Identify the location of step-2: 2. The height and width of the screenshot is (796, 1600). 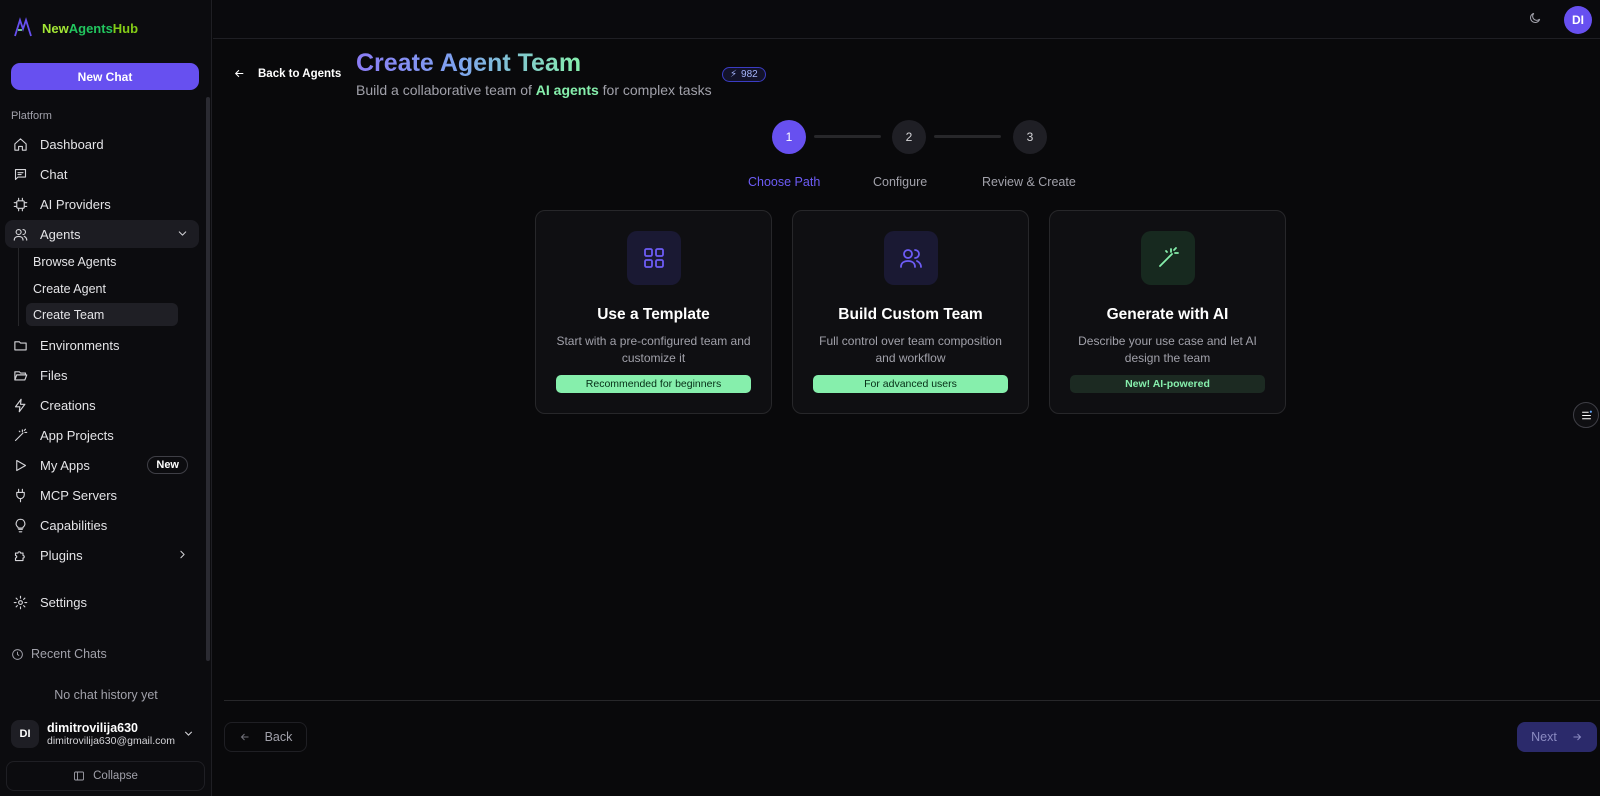
(909, 137).